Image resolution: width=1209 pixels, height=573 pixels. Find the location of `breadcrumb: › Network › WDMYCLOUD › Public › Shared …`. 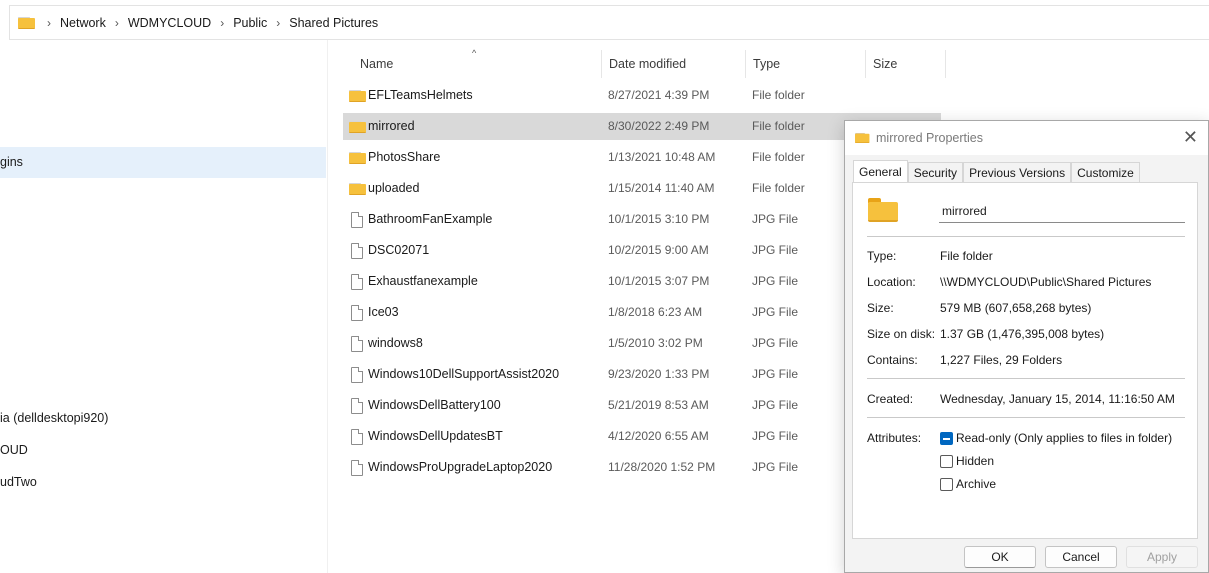

breadcrumb: › Network › WDMYCLOUD › Public › Shared … is located at coordinates (211, 23).